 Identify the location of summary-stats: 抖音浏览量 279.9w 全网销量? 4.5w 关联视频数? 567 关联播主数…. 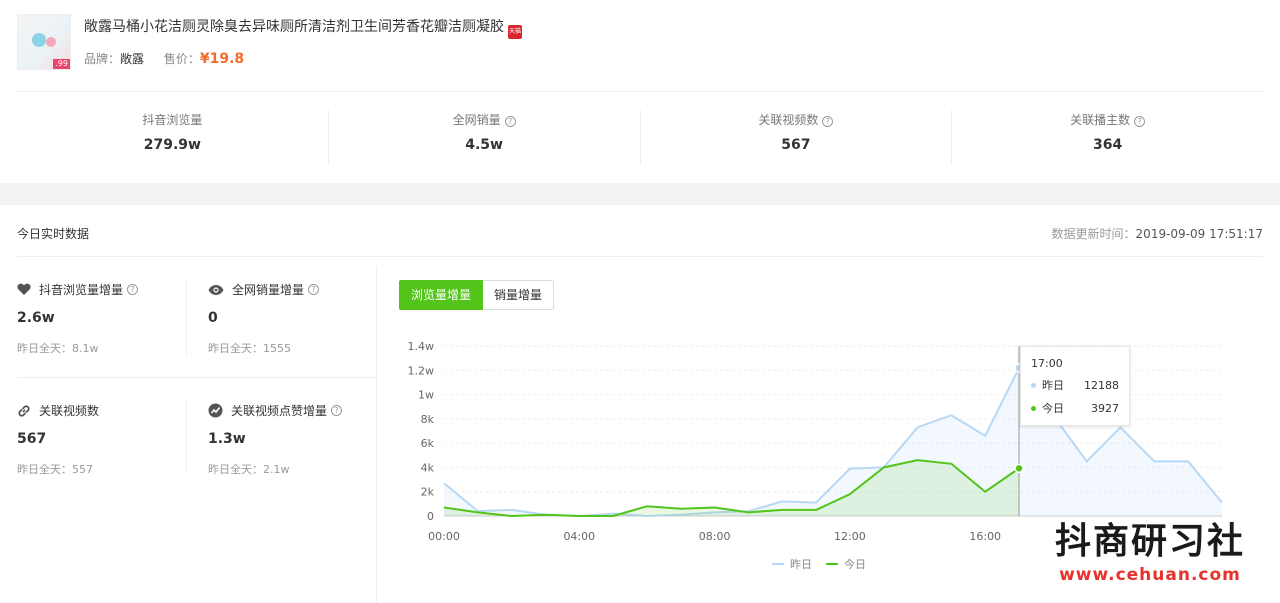
(640, 137).